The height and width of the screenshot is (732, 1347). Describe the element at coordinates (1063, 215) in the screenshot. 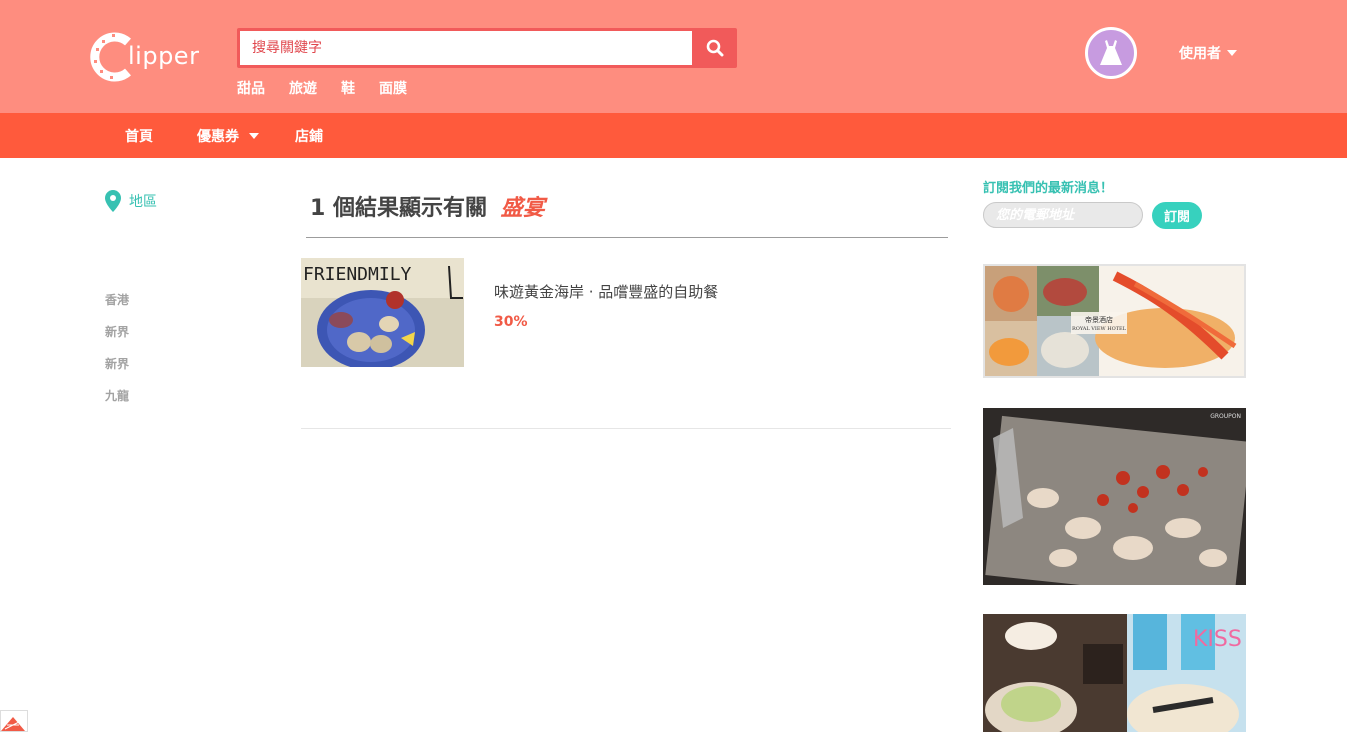

I see `email-field` at that location.